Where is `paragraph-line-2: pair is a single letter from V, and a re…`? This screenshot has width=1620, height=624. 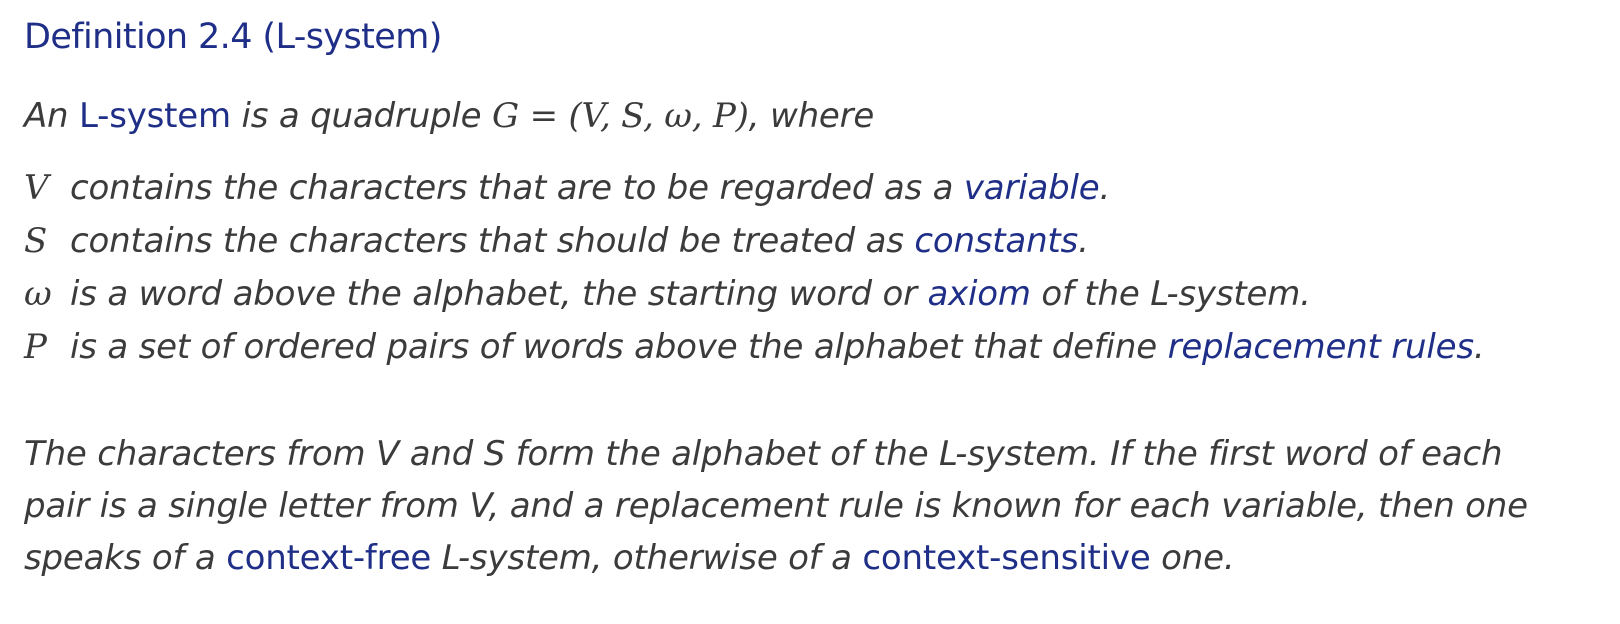
paragraph-line-2: pair is a single letter from V, and a re… is located at coordinates (776, 506).